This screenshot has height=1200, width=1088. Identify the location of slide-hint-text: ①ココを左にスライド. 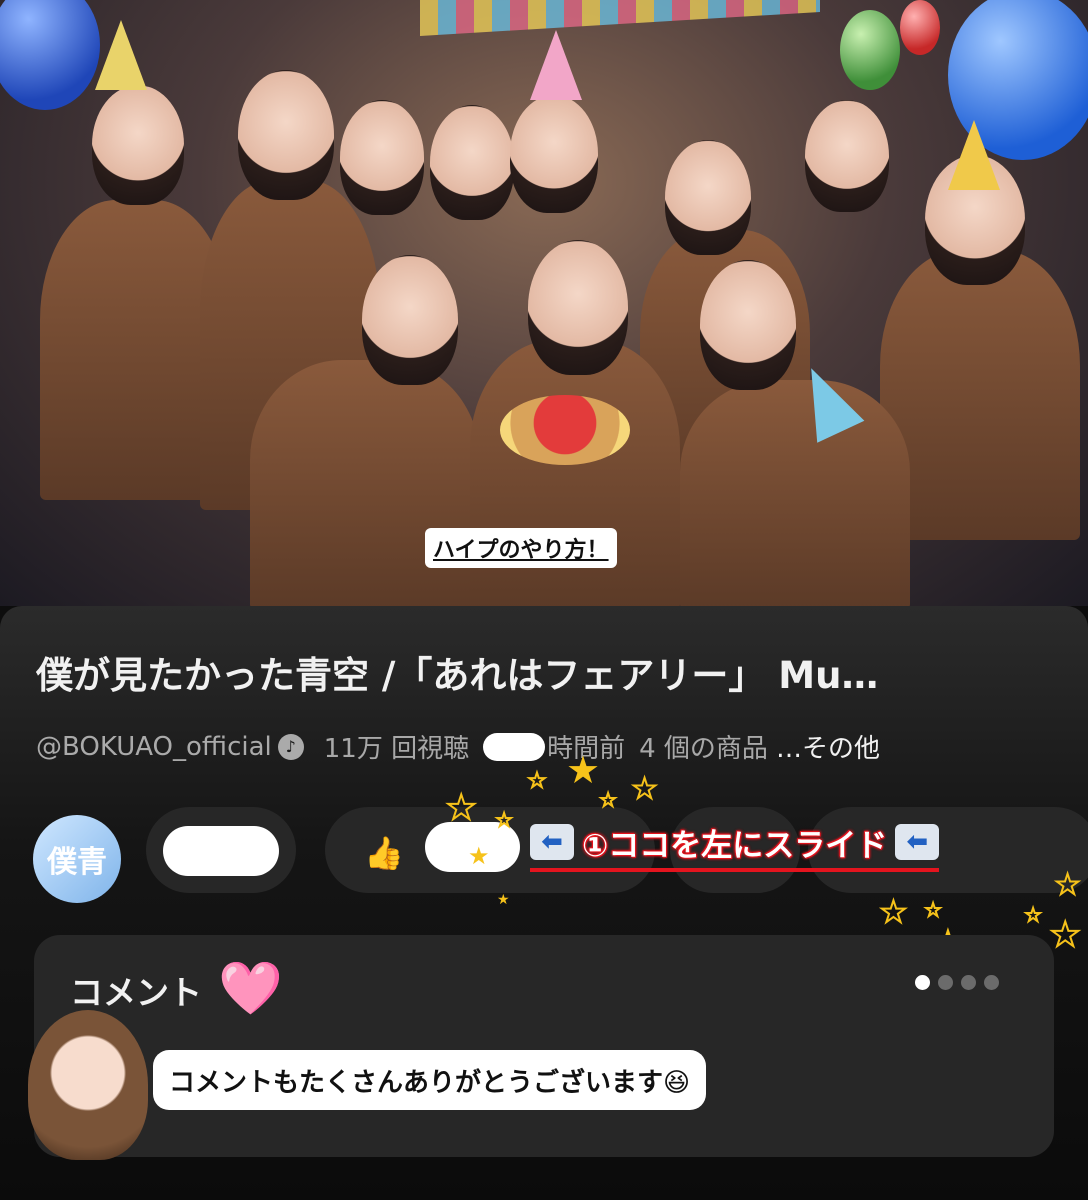
(735, 845).